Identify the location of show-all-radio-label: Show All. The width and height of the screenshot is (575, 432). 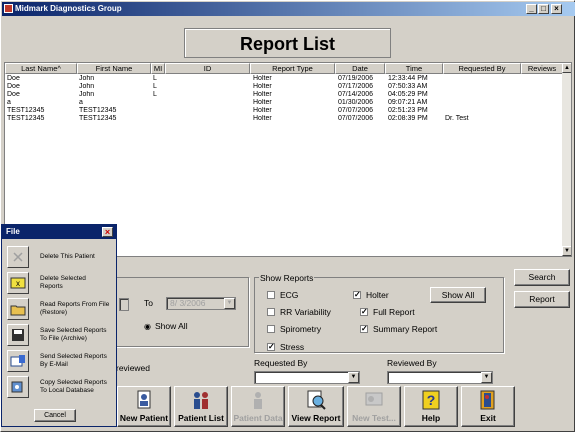
(171, 326).